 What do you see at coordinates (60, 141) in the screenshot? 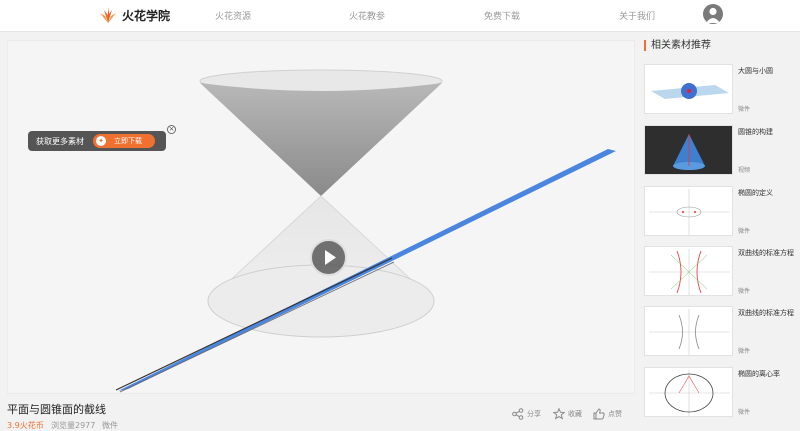
I see `more-materials-text: 获取更多素材` at bounding box center [60, 141].